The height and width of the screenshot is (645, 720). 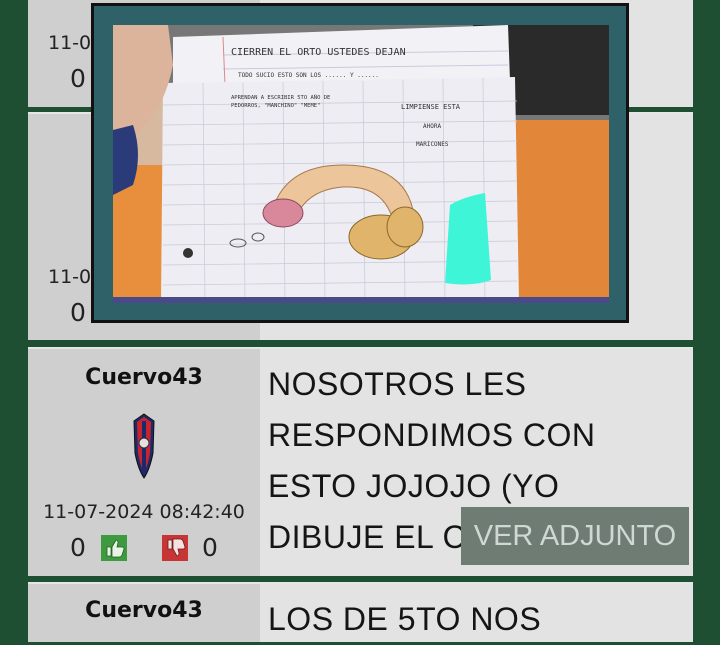 What do you see at coordinates (144, 512) in the screenshot?
I see `post-3-date: 11-07-2024 08:42:40` at bounding box center [144, 512].